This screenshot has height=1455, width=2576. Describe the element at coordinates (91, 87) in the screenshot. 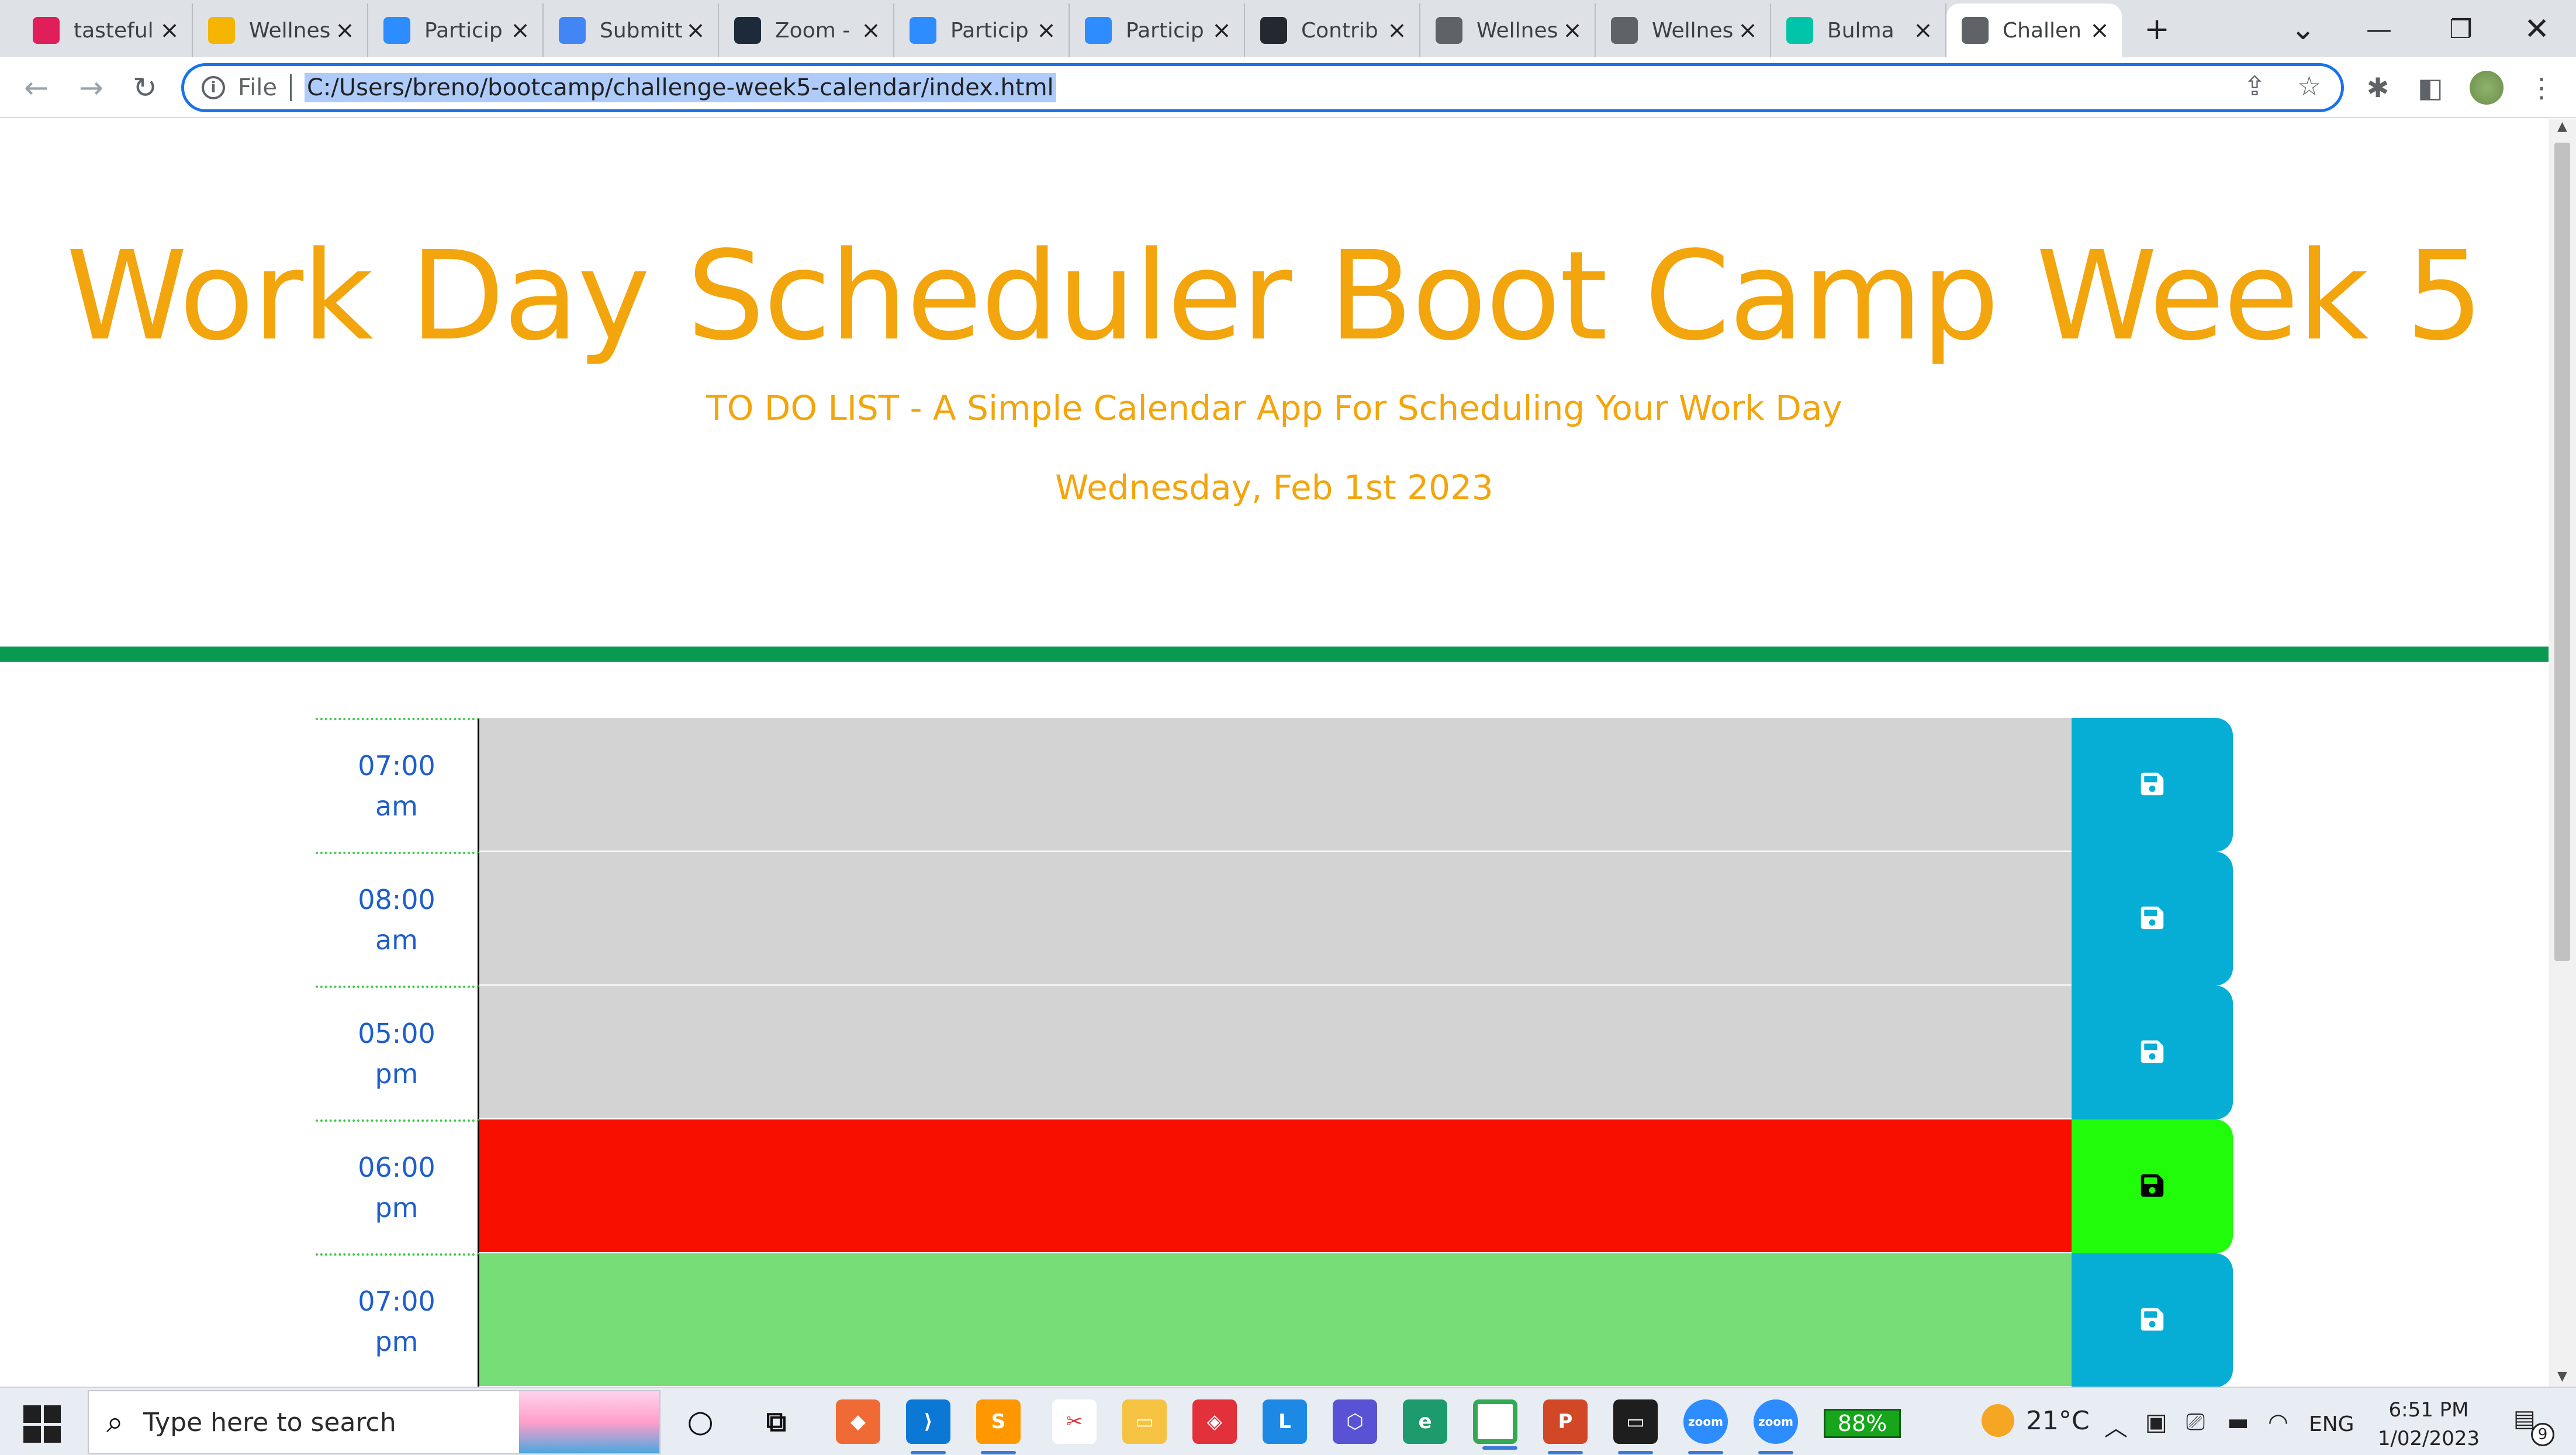

I see `forward-button: →` at that location.